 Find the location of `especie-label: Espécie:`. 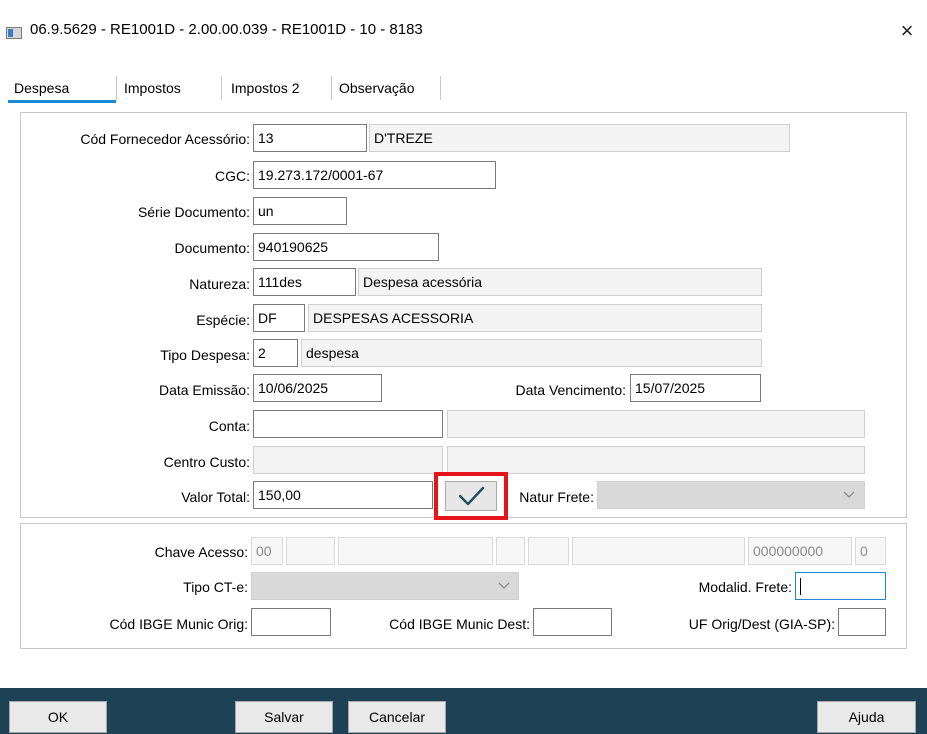

especie-label: Espécie: is located at coordinates (223, 320).